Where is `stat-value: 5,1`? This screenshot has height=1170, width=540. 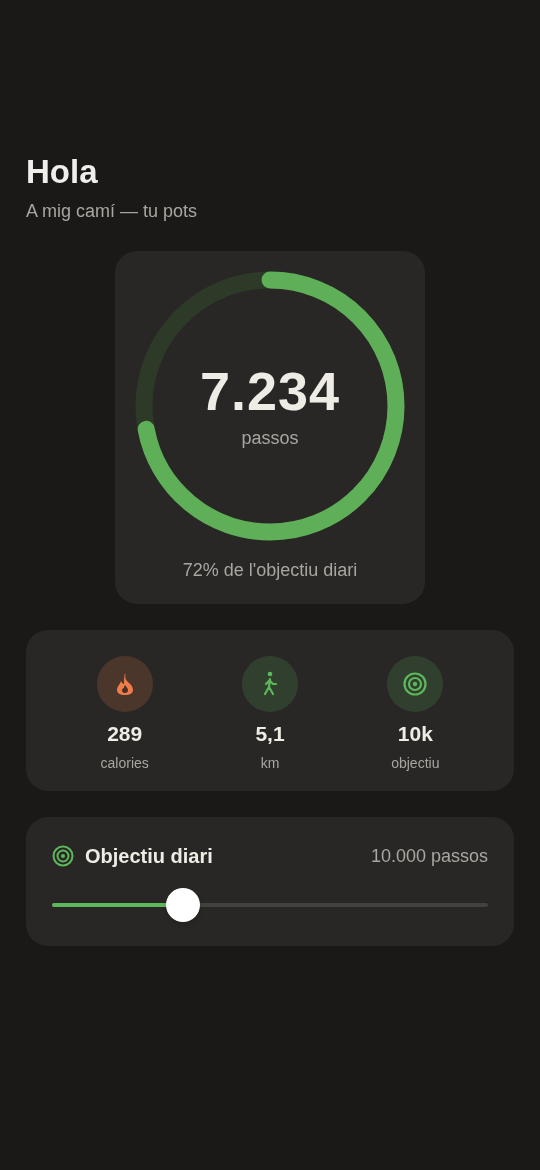 stat-value: 5,1 is located at coordinates (270, 734).